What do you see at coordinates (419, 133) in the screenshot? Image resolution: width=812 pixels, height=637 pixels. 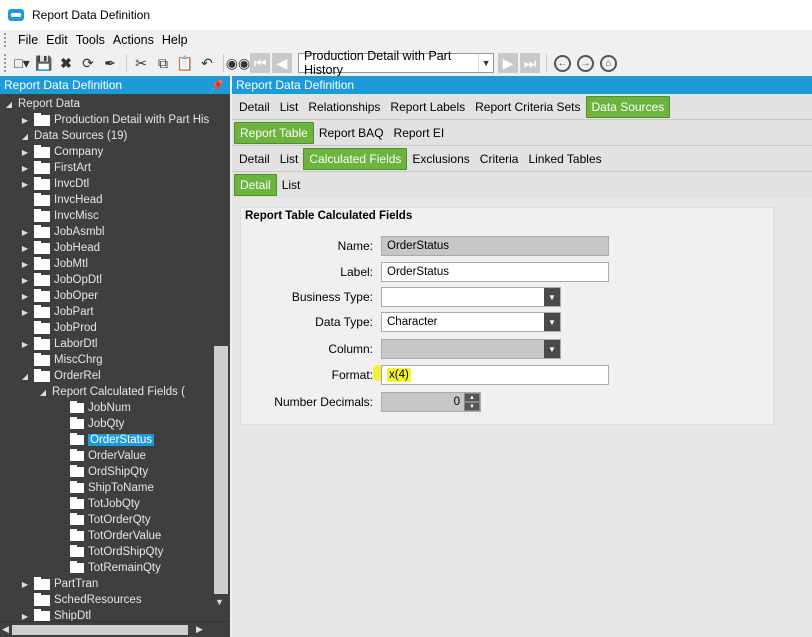 I see `tab-report-ei: Report EI` at bounding box center [419, 133].